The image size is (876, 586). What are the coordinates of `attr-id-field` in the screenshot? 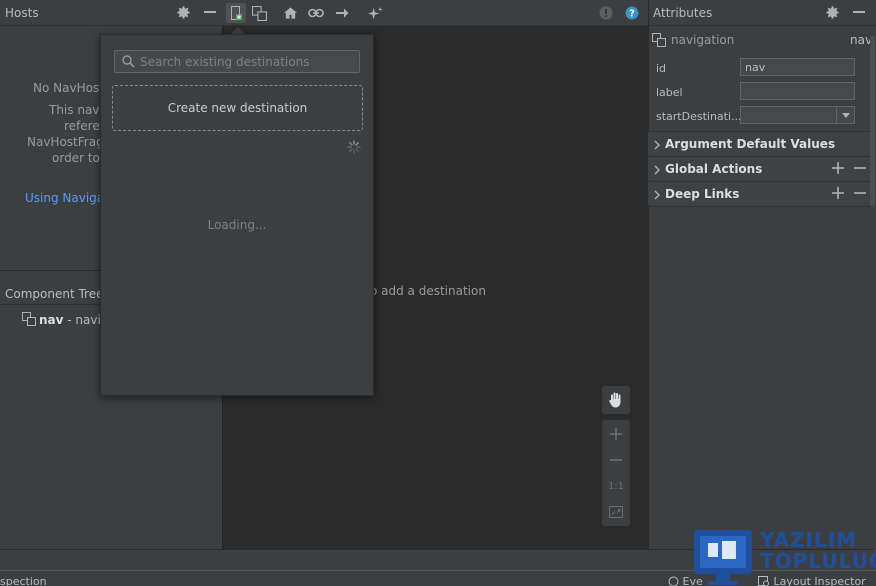 It's located at (797, 67).